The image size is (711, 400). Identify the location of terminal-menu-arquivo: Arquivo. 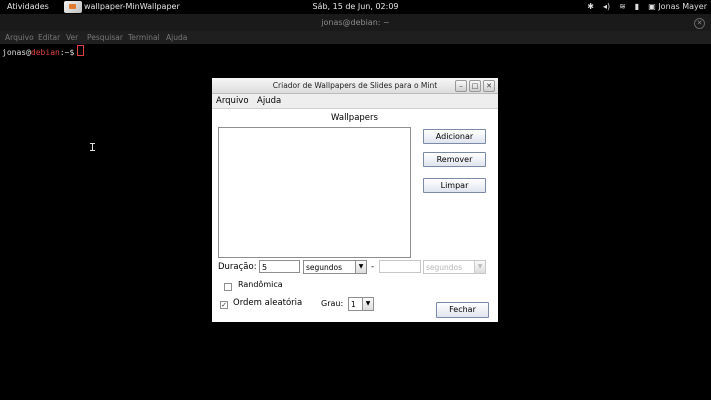
(19, 37).